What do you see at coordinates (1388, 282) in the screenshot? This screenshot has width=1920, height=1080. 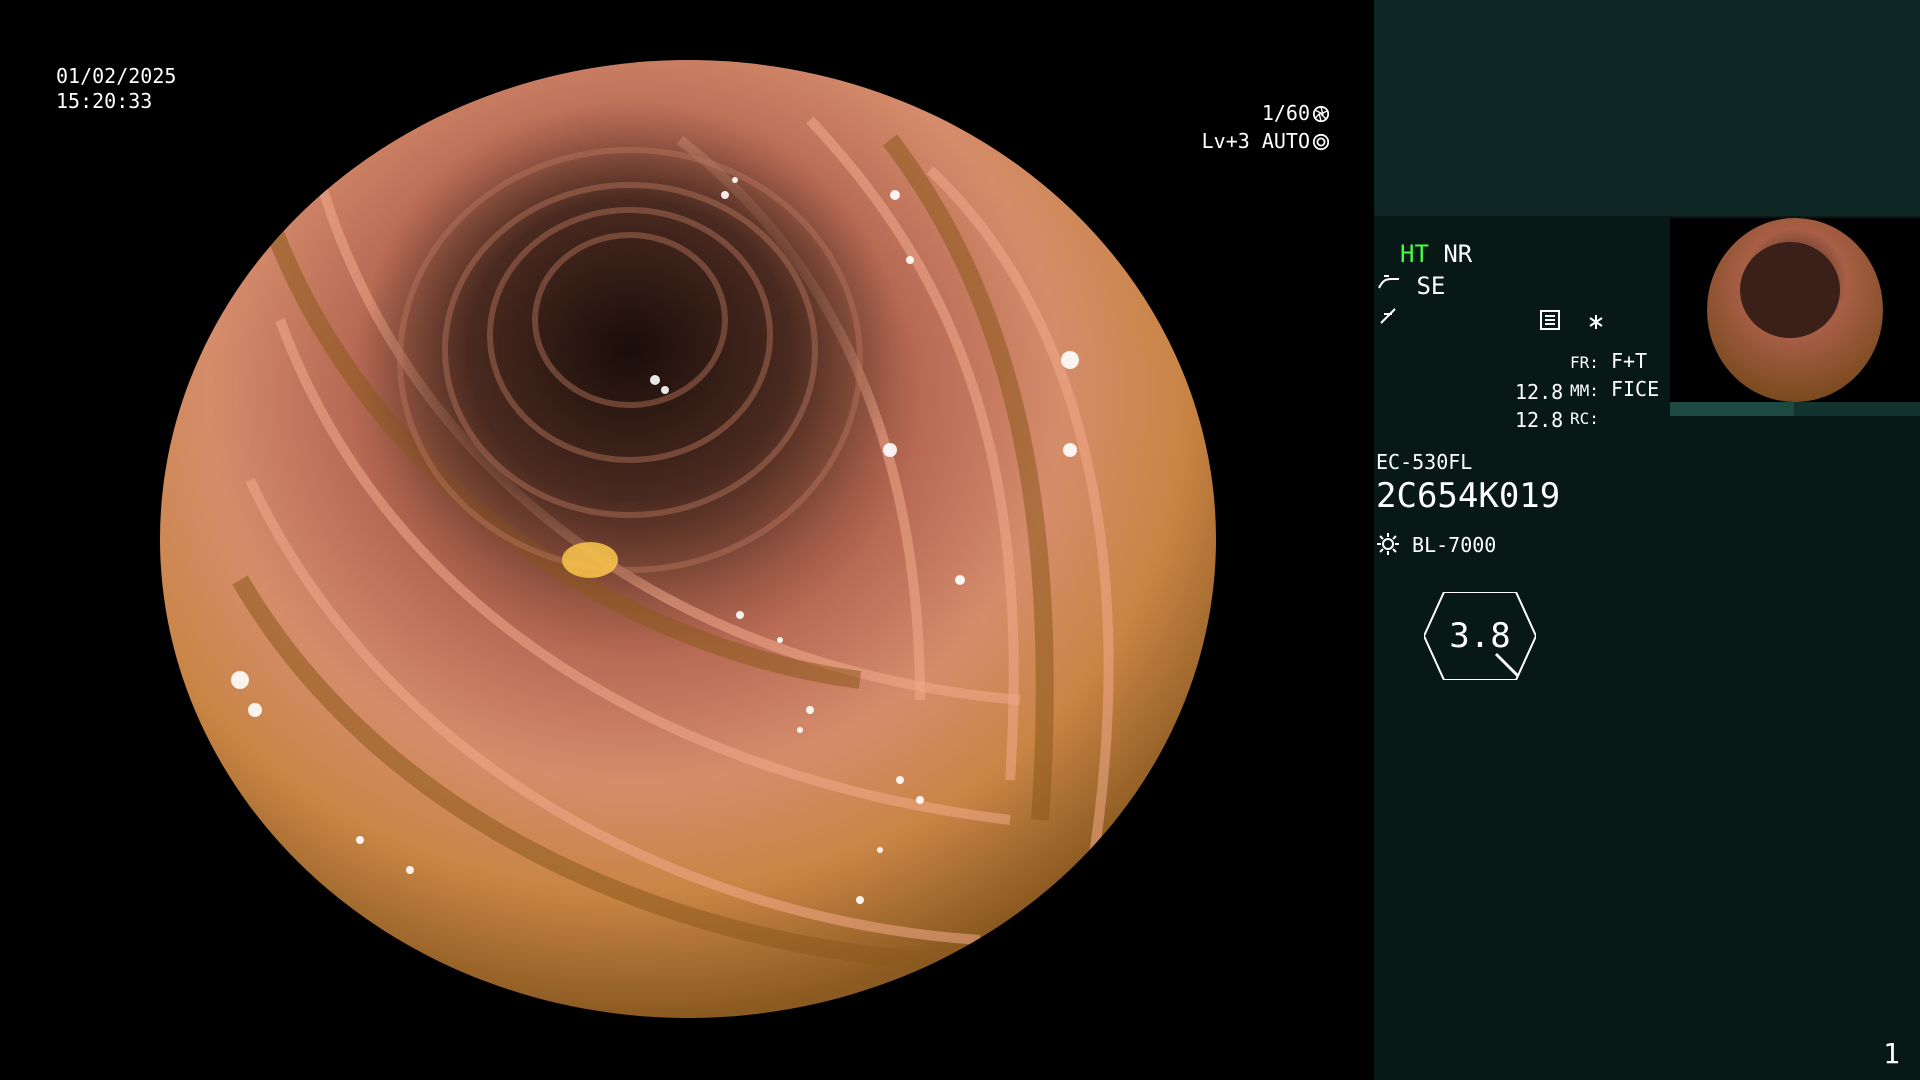 I see `scope-icon` at bounding box center [1388, 282].